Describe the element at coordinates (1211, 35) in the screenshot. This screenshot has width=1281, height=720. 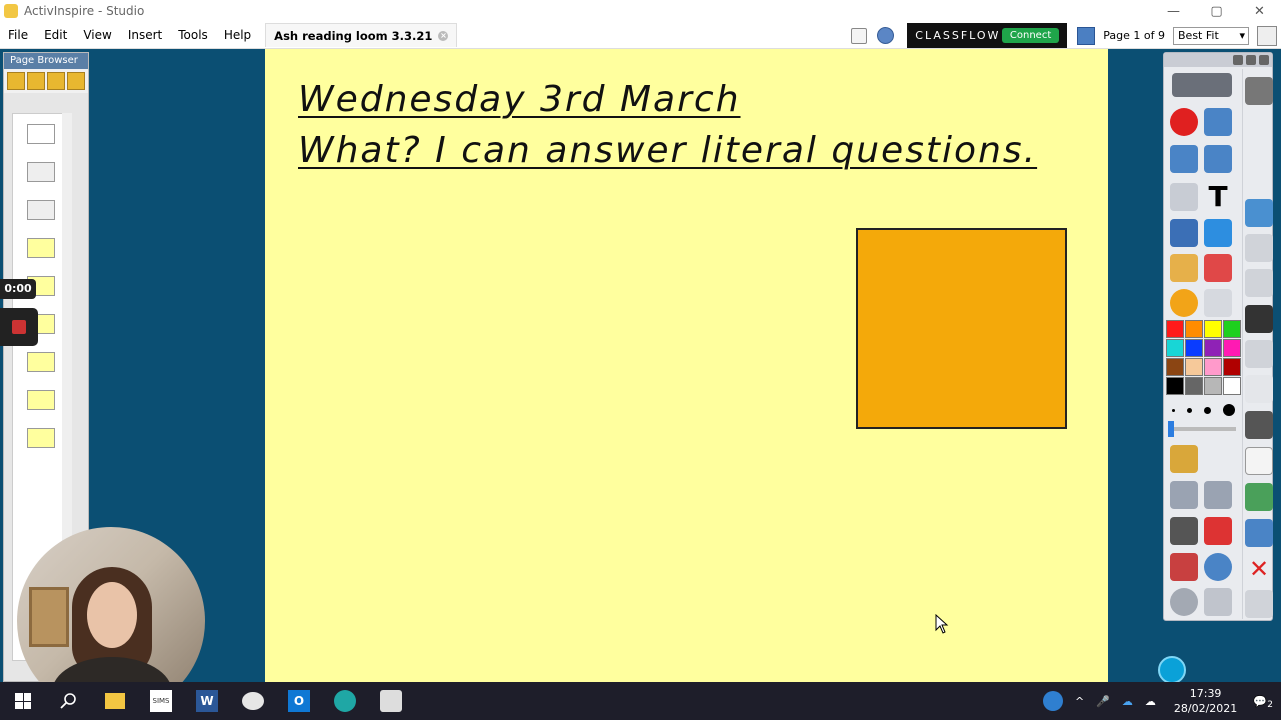
I see `zoom-select: Best Fit ▾` at that location.